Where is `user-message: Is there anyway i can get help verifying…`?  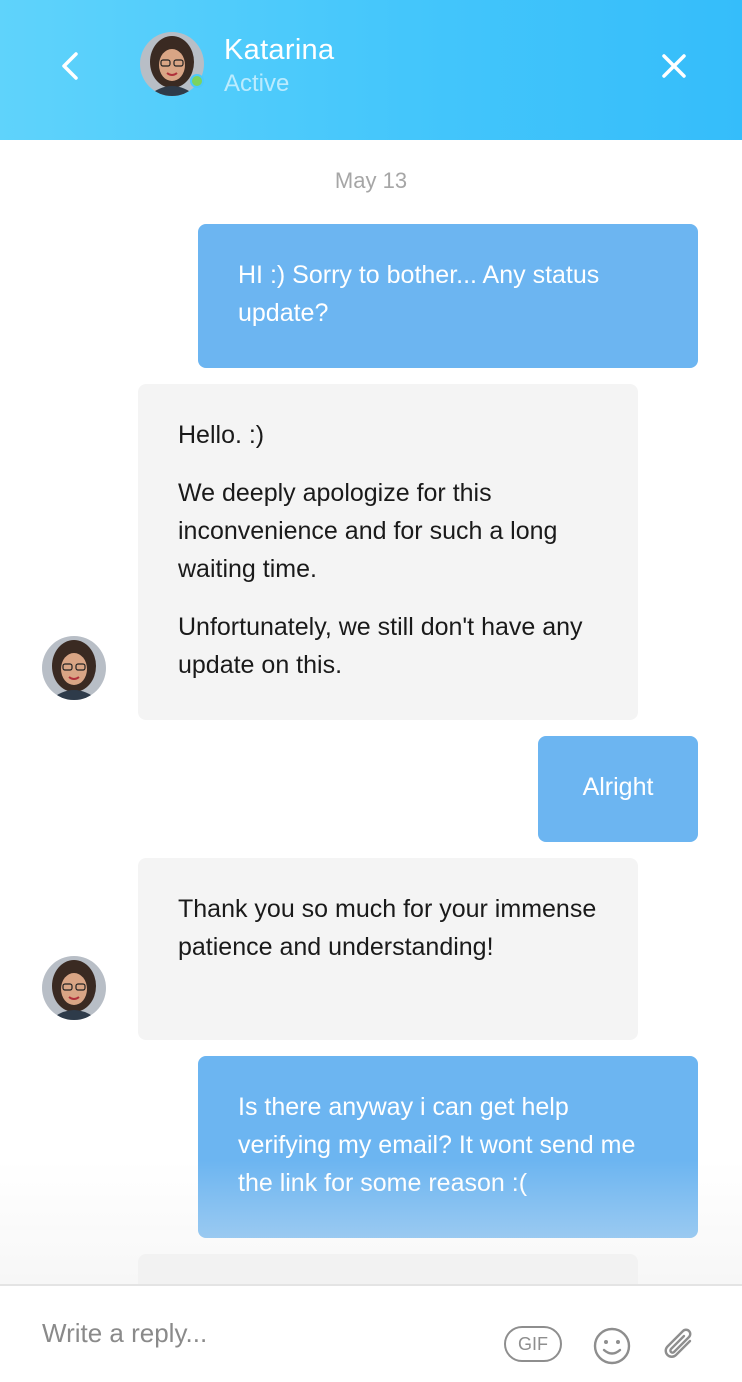
user-message: Is there anyway i can get help verifying… is located at coordinates (448, 1147).